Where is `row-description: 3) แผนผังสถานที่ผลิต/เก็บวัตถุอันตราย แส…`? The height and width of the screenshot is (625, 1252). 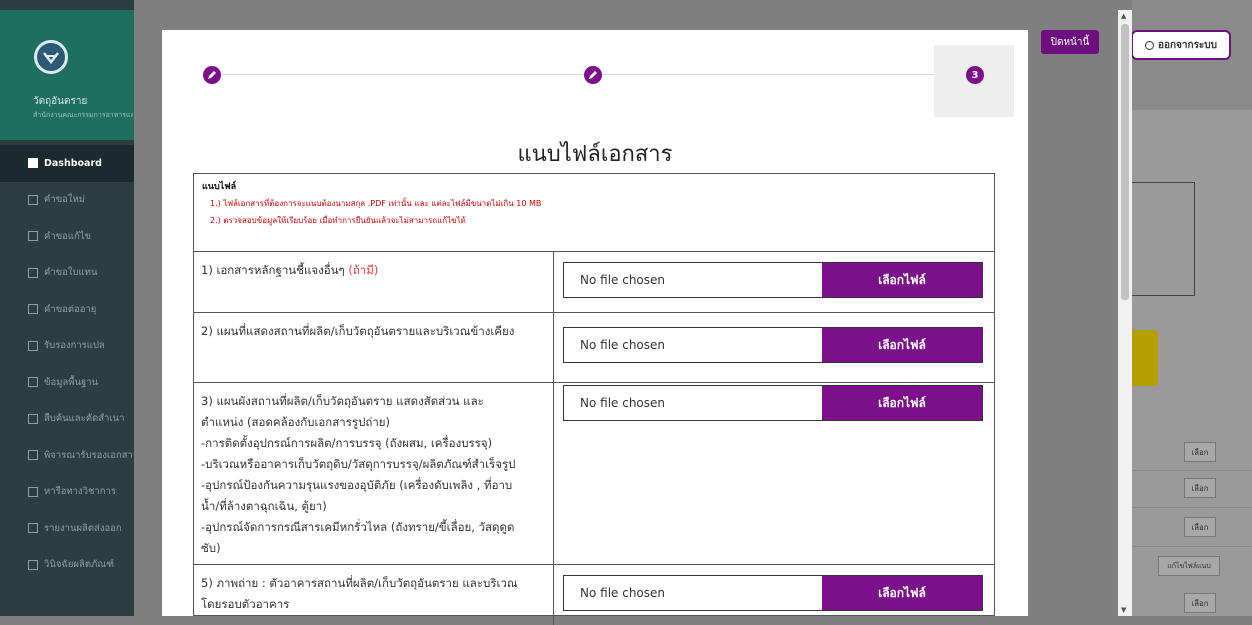
row-description: 3) แผนผังสถานที่ผลิต/เก็บวัตถุอันตราย แส… is located at coordinates (374, 475).